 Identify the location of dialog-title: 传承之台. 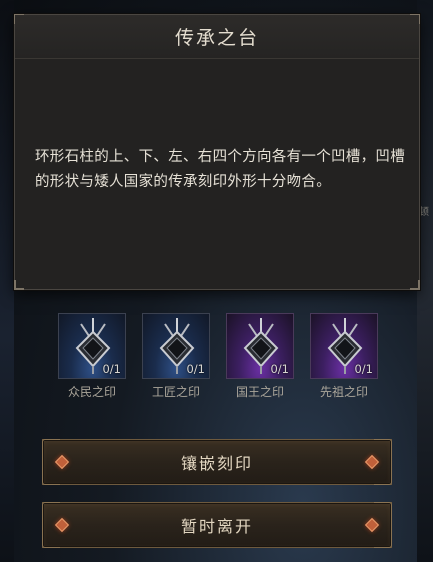
(216, 38).